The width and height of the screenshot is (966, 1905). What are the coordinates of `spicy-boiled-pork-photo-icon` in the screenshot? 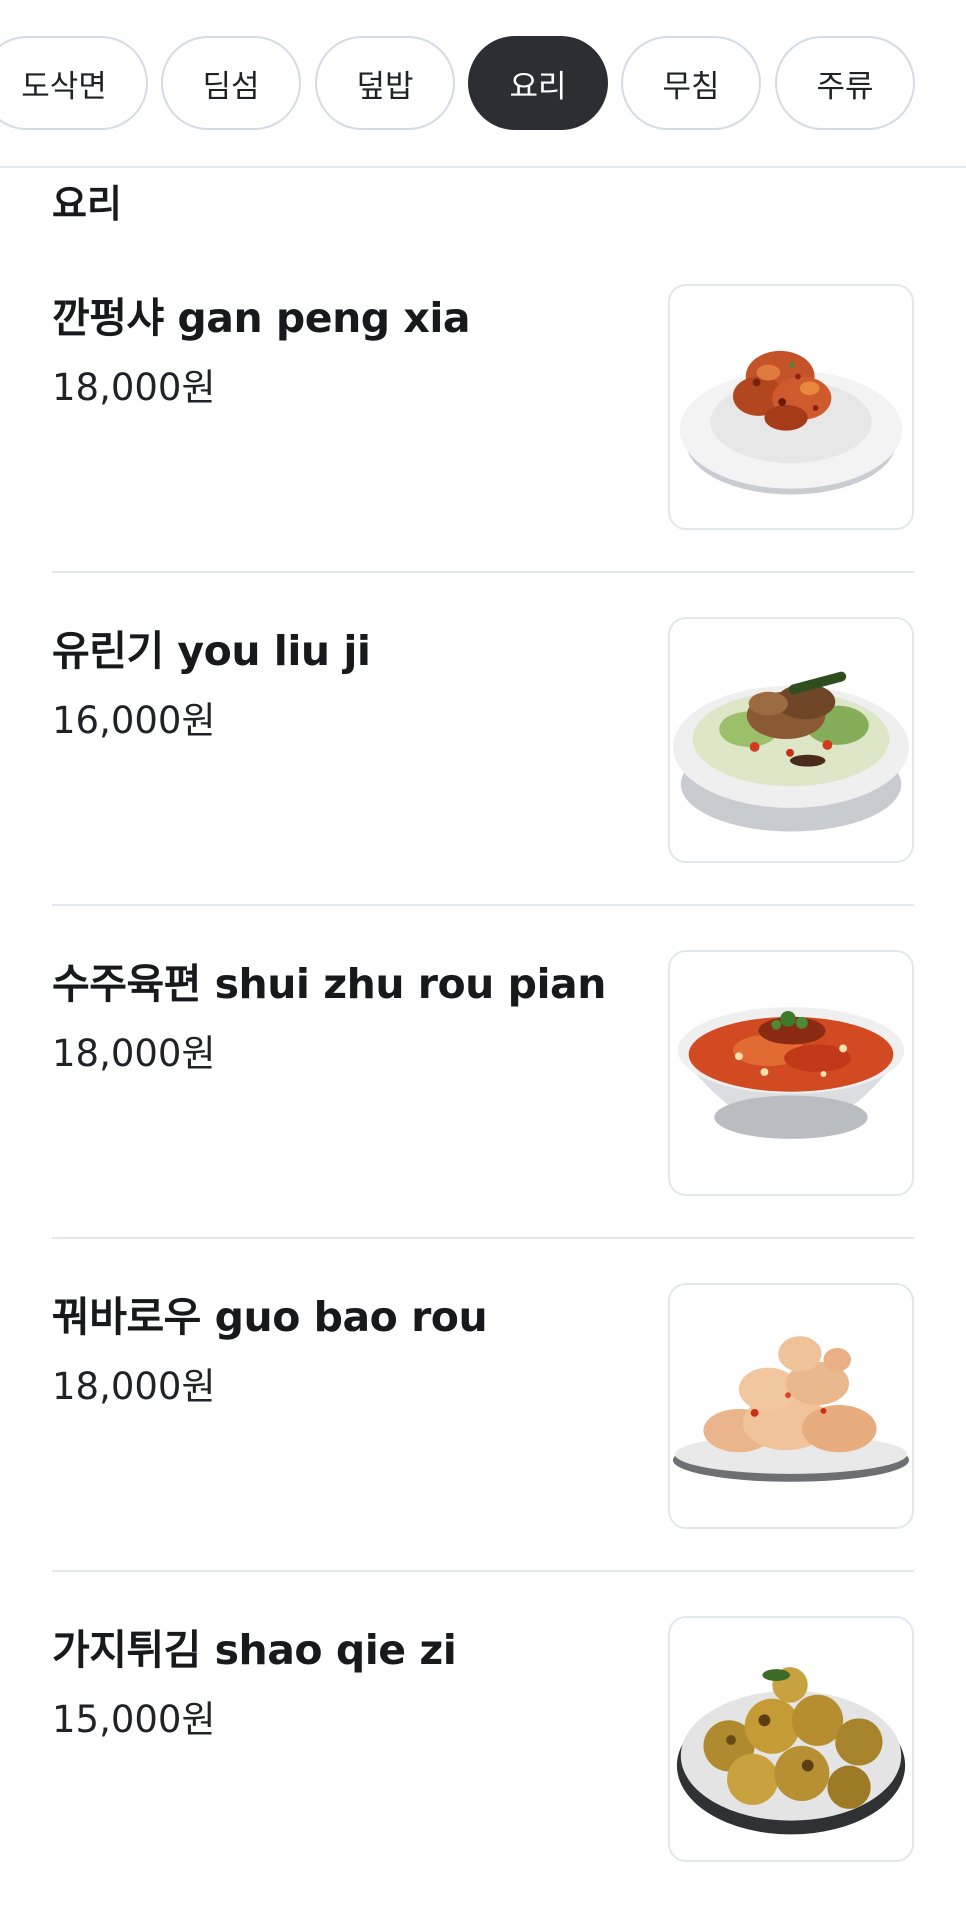 It's located at (791, 1073).